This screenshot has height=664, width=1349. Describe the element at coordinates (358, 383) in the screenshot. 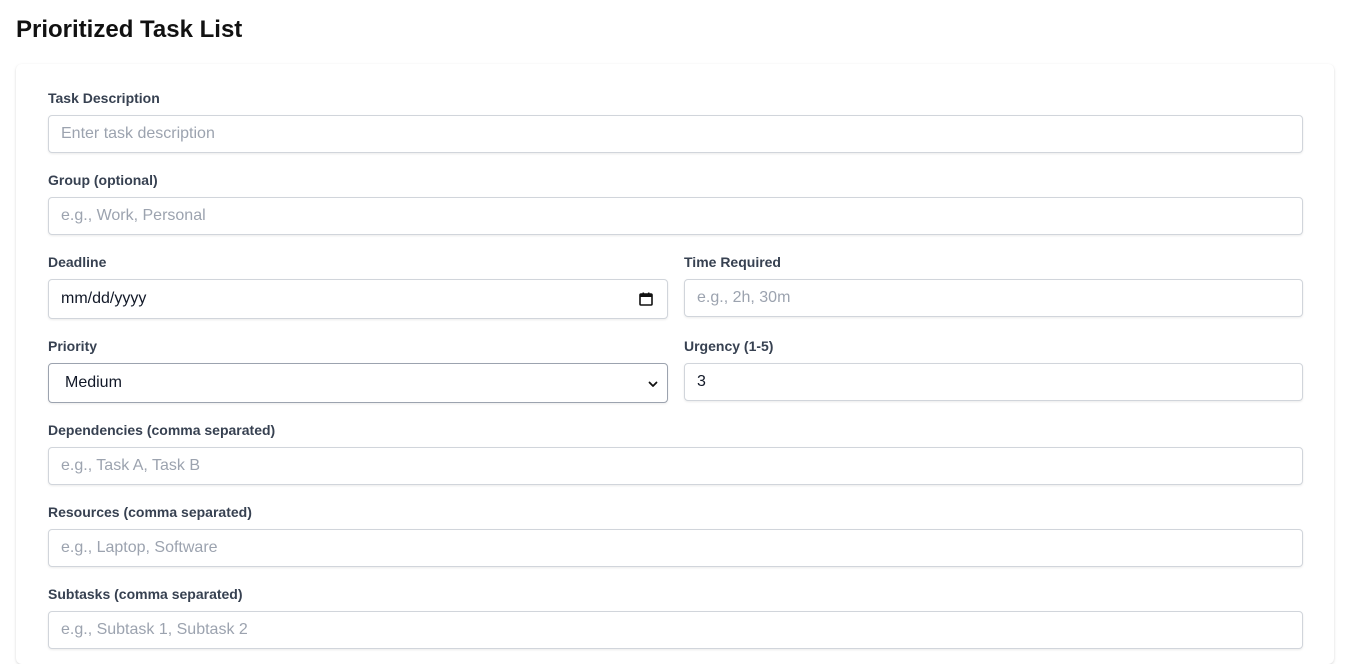

I see `priority-select: Medium` at that location.